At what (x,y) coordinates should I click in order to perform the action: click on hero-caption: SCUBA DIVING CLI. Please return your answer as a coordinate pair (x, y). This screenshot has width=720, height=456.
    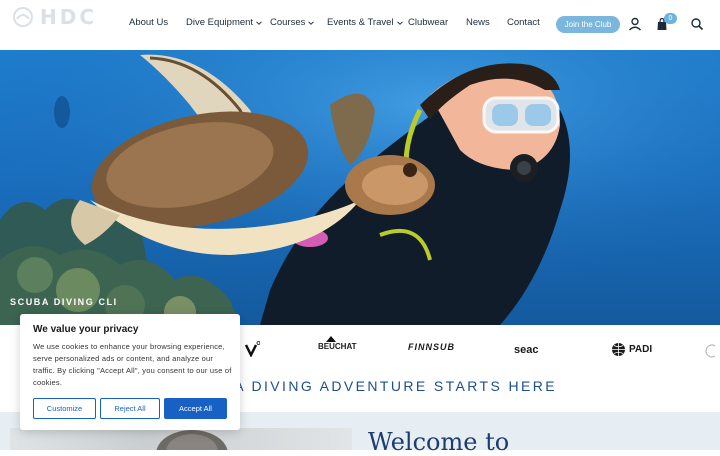
    Looking at the image, I should click on (64, 302).